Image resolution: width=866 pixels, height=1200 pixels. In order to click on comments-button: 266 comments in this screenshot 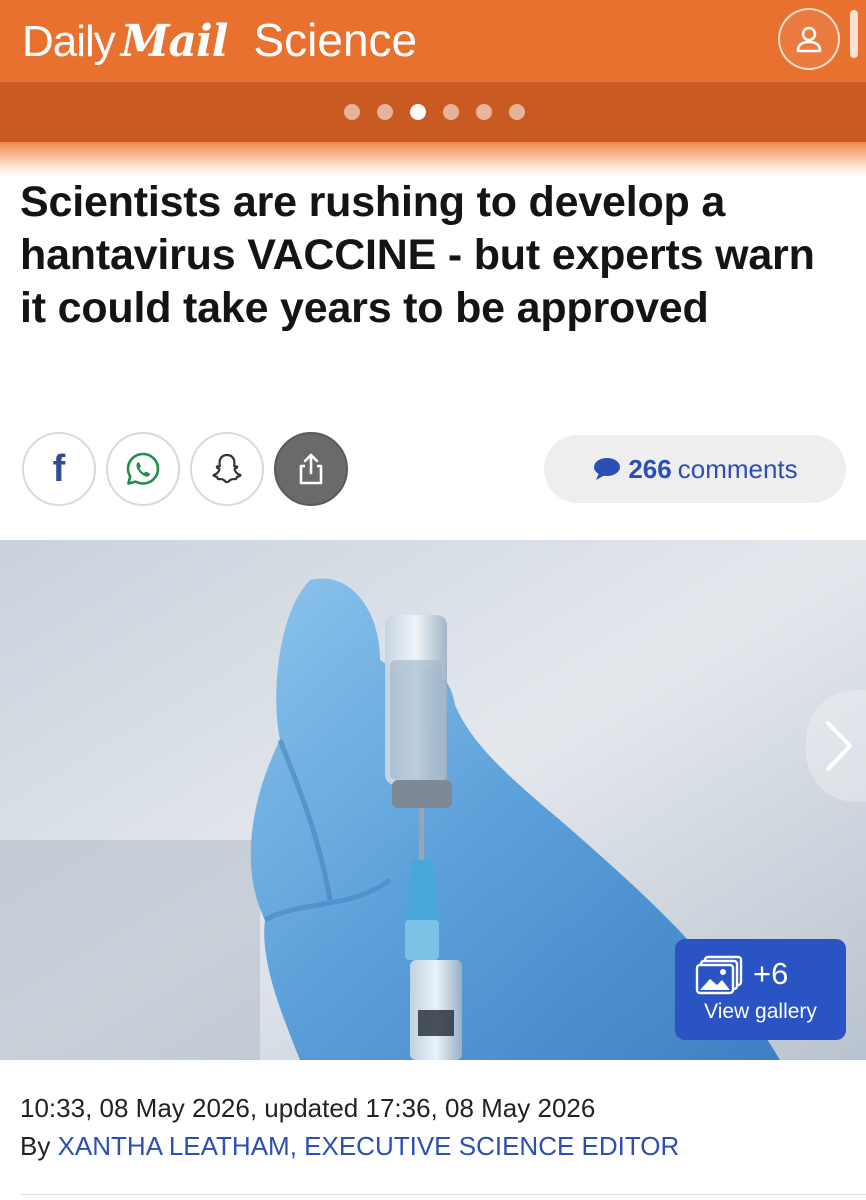, I will do `click(695, 469)`.